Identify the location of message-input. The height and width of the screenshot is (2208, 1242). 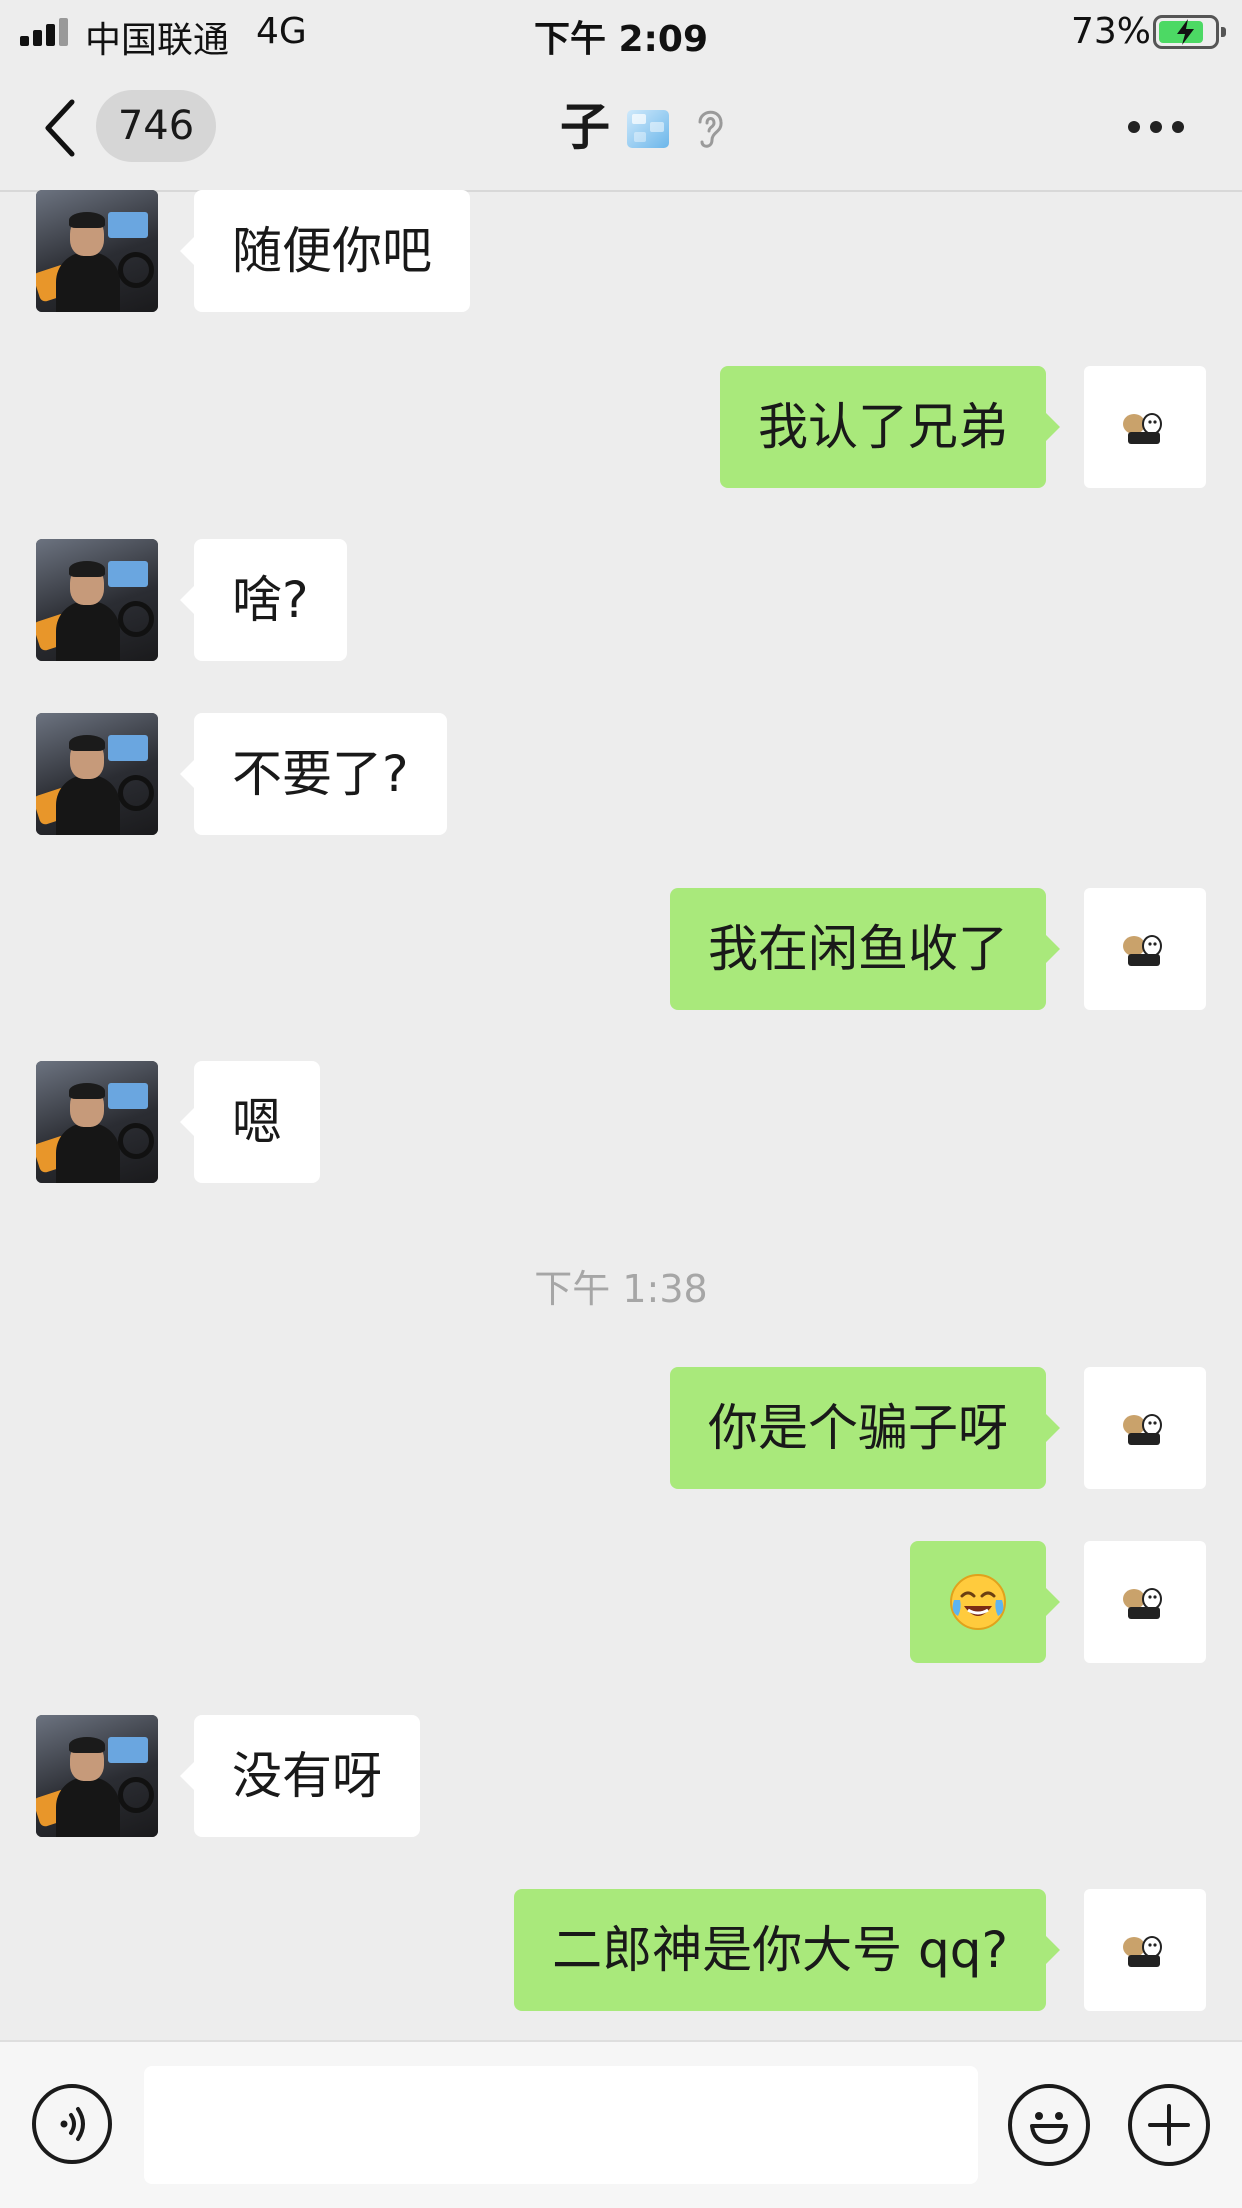
(561, 2125).